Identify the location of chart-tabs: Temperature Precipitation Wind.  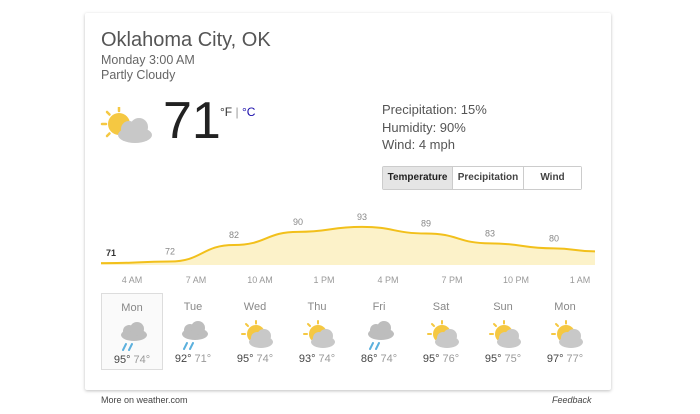
(482, 178).